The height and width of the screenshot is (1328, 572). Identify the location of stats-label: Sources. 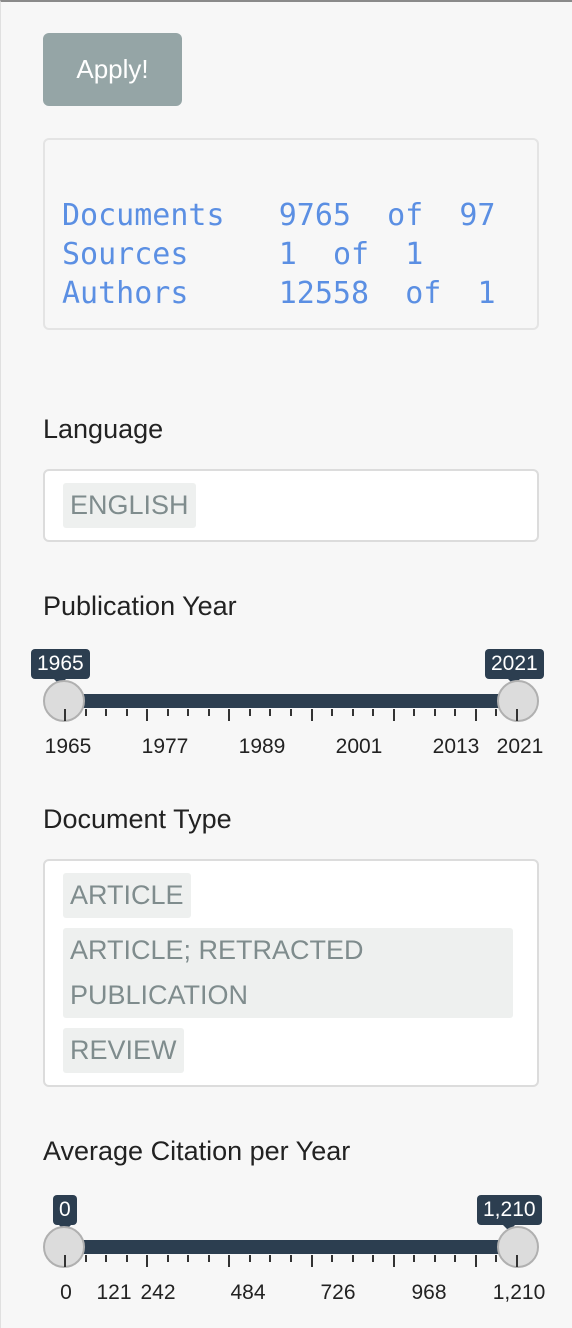
(125, 254).